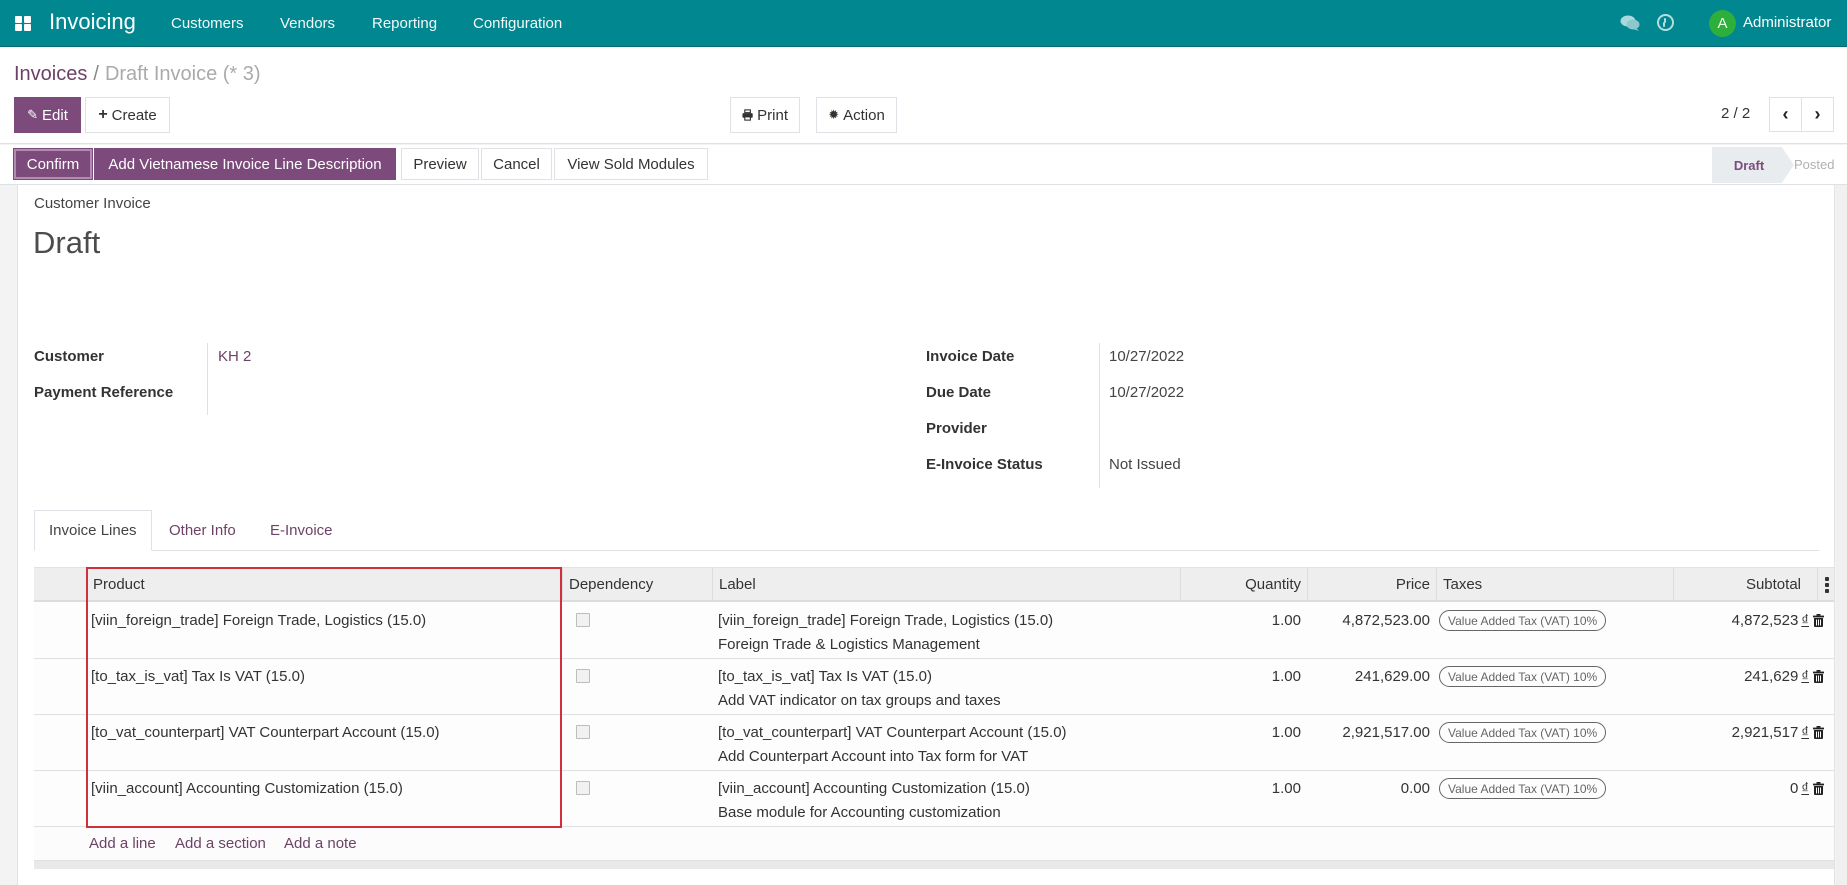 The height and width of the screenshot is (885, 1847). I want to click on tab-invoice-lines: Invoice Lines, so click(93, 530).